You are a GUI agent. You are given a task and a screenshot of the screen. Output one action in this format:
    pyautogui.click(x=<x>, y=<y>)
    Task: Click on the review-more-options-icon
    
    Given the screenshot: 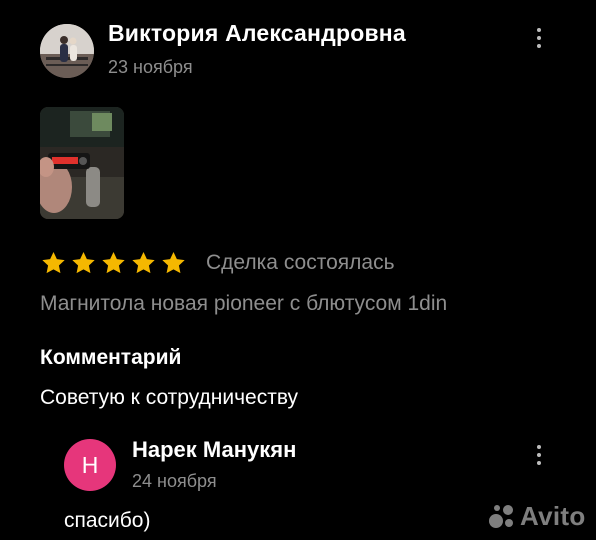 What is the action you would take?
    pyautogui.click(x=539, y=38)
    